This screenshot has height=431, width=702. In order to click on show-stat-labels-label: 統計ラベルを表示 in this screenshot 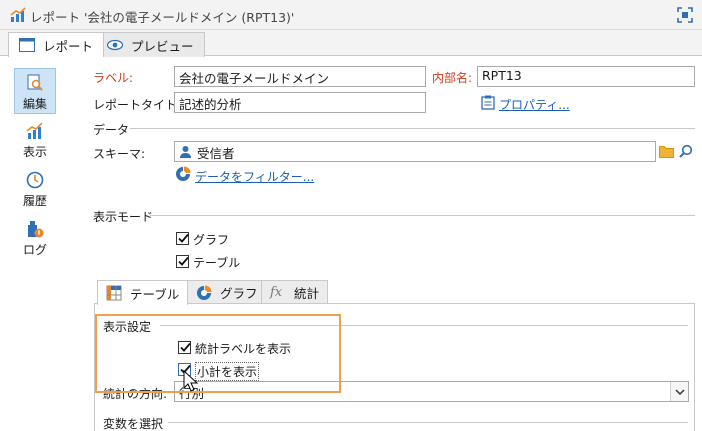, I will do `click(243, 349)`.